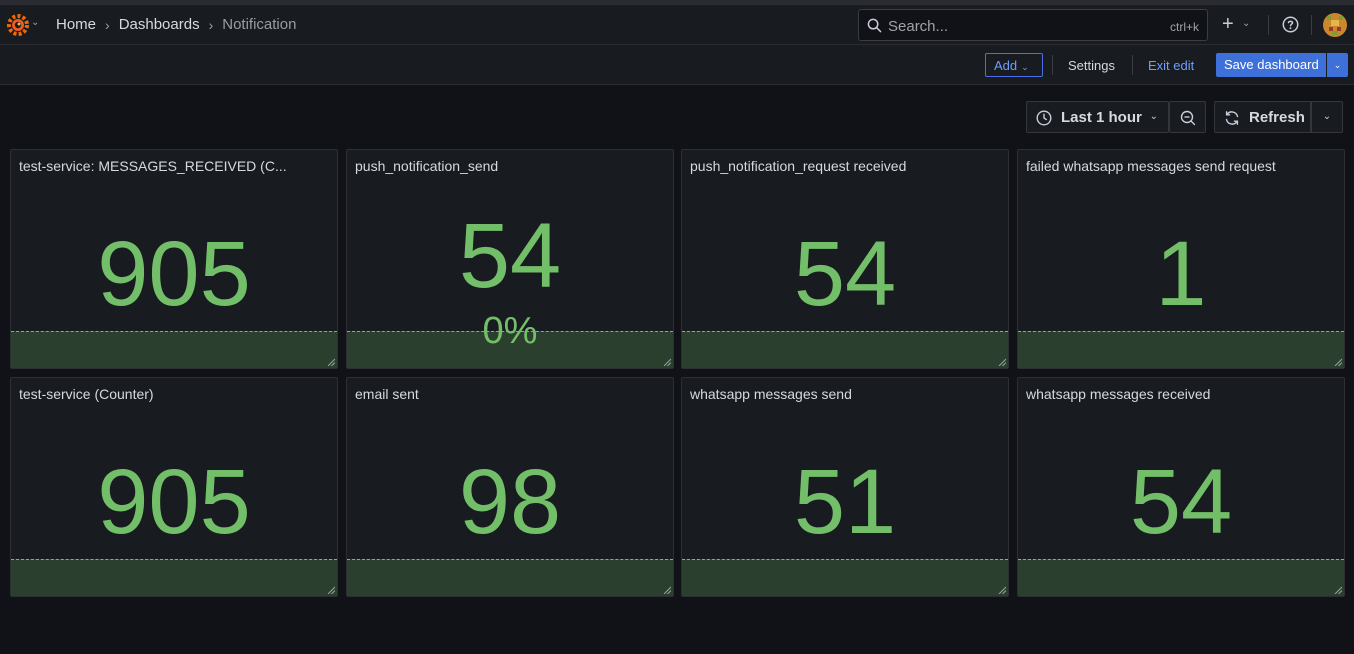 Image resolution: width=1354 pixels, height=654 pixels. Describe the element at coordinates (1337, 65) in the screenshot. I see `save-options-button: ⌄` at that location.